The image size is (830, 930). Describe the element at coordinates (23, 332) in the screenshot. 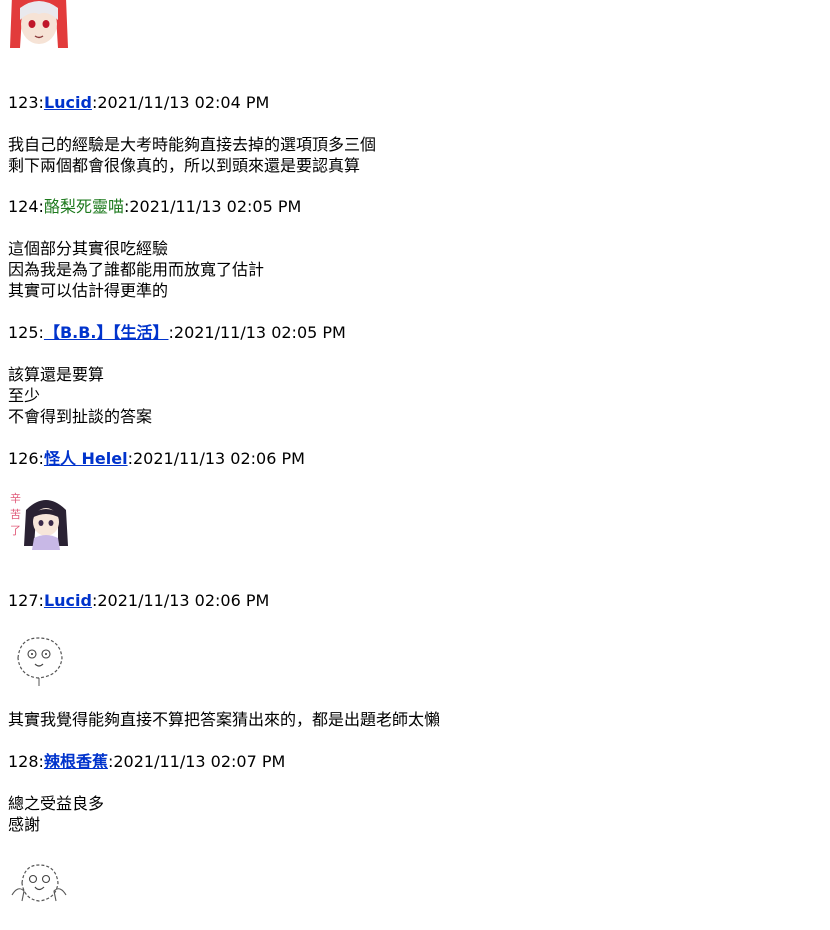

I see `post-number: 125` at that location.